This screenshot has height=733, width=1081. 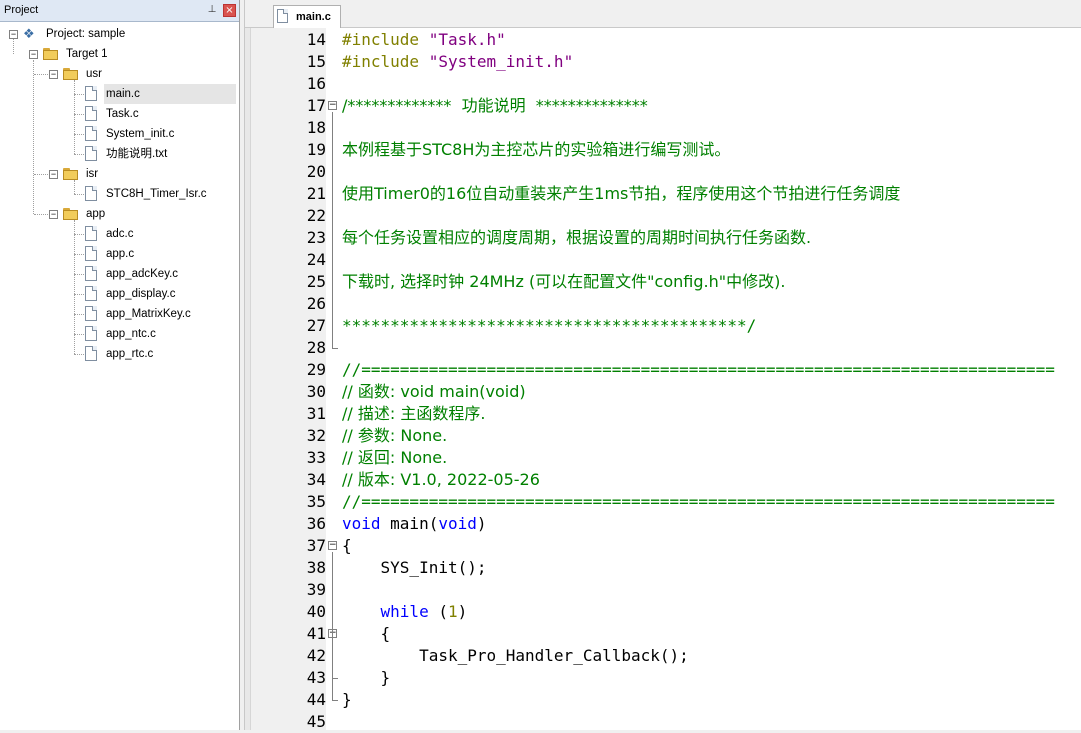 What do you see at coordinates (316, 545) in the screenshot?
I see `line-number: 37` at bounding box center [316, 545].